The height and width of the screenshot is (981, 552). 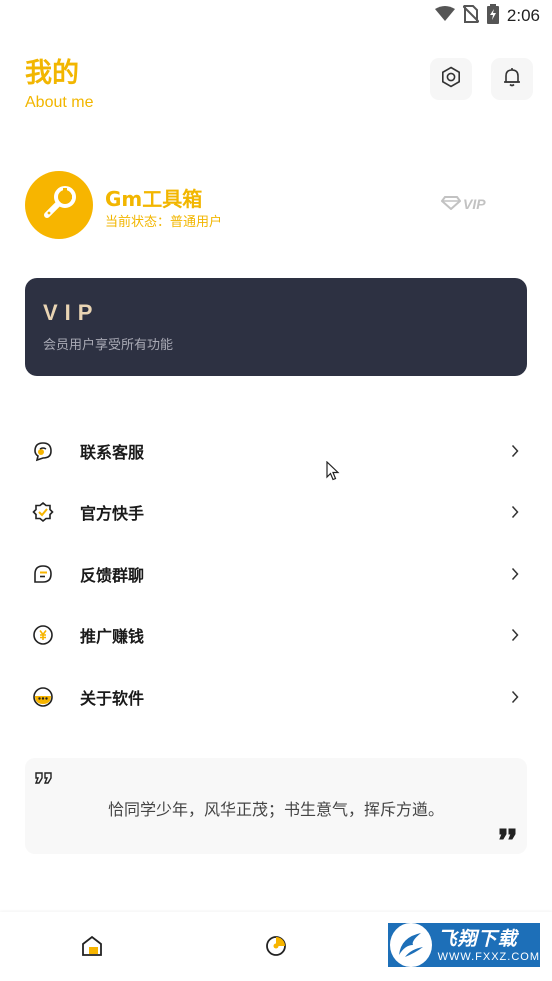 I want to click on page-subtitle: About me, so click(x=59, y=102).